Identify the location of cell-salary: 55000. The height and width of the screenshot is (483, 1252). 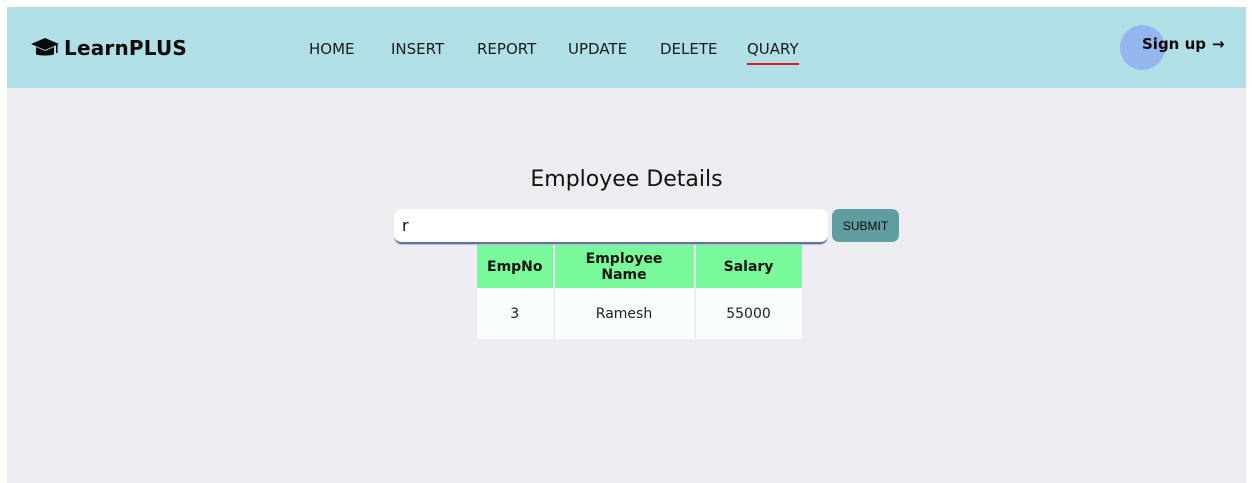
(748, 313).